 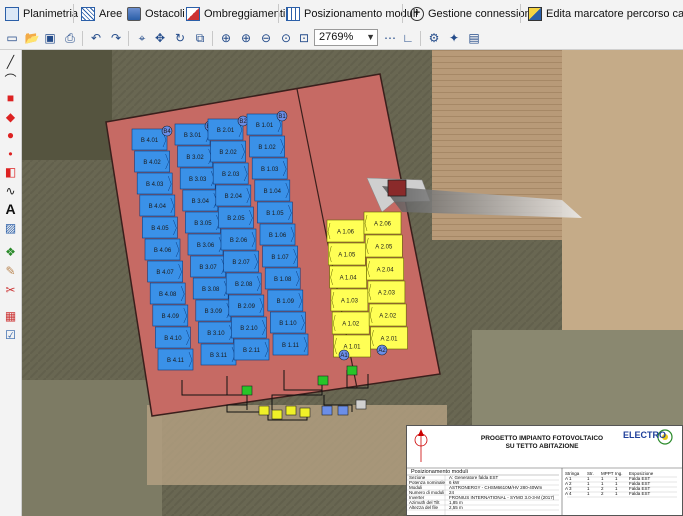 I want to click on pv-module-b: B 1.08, so click(x=282, y=278).